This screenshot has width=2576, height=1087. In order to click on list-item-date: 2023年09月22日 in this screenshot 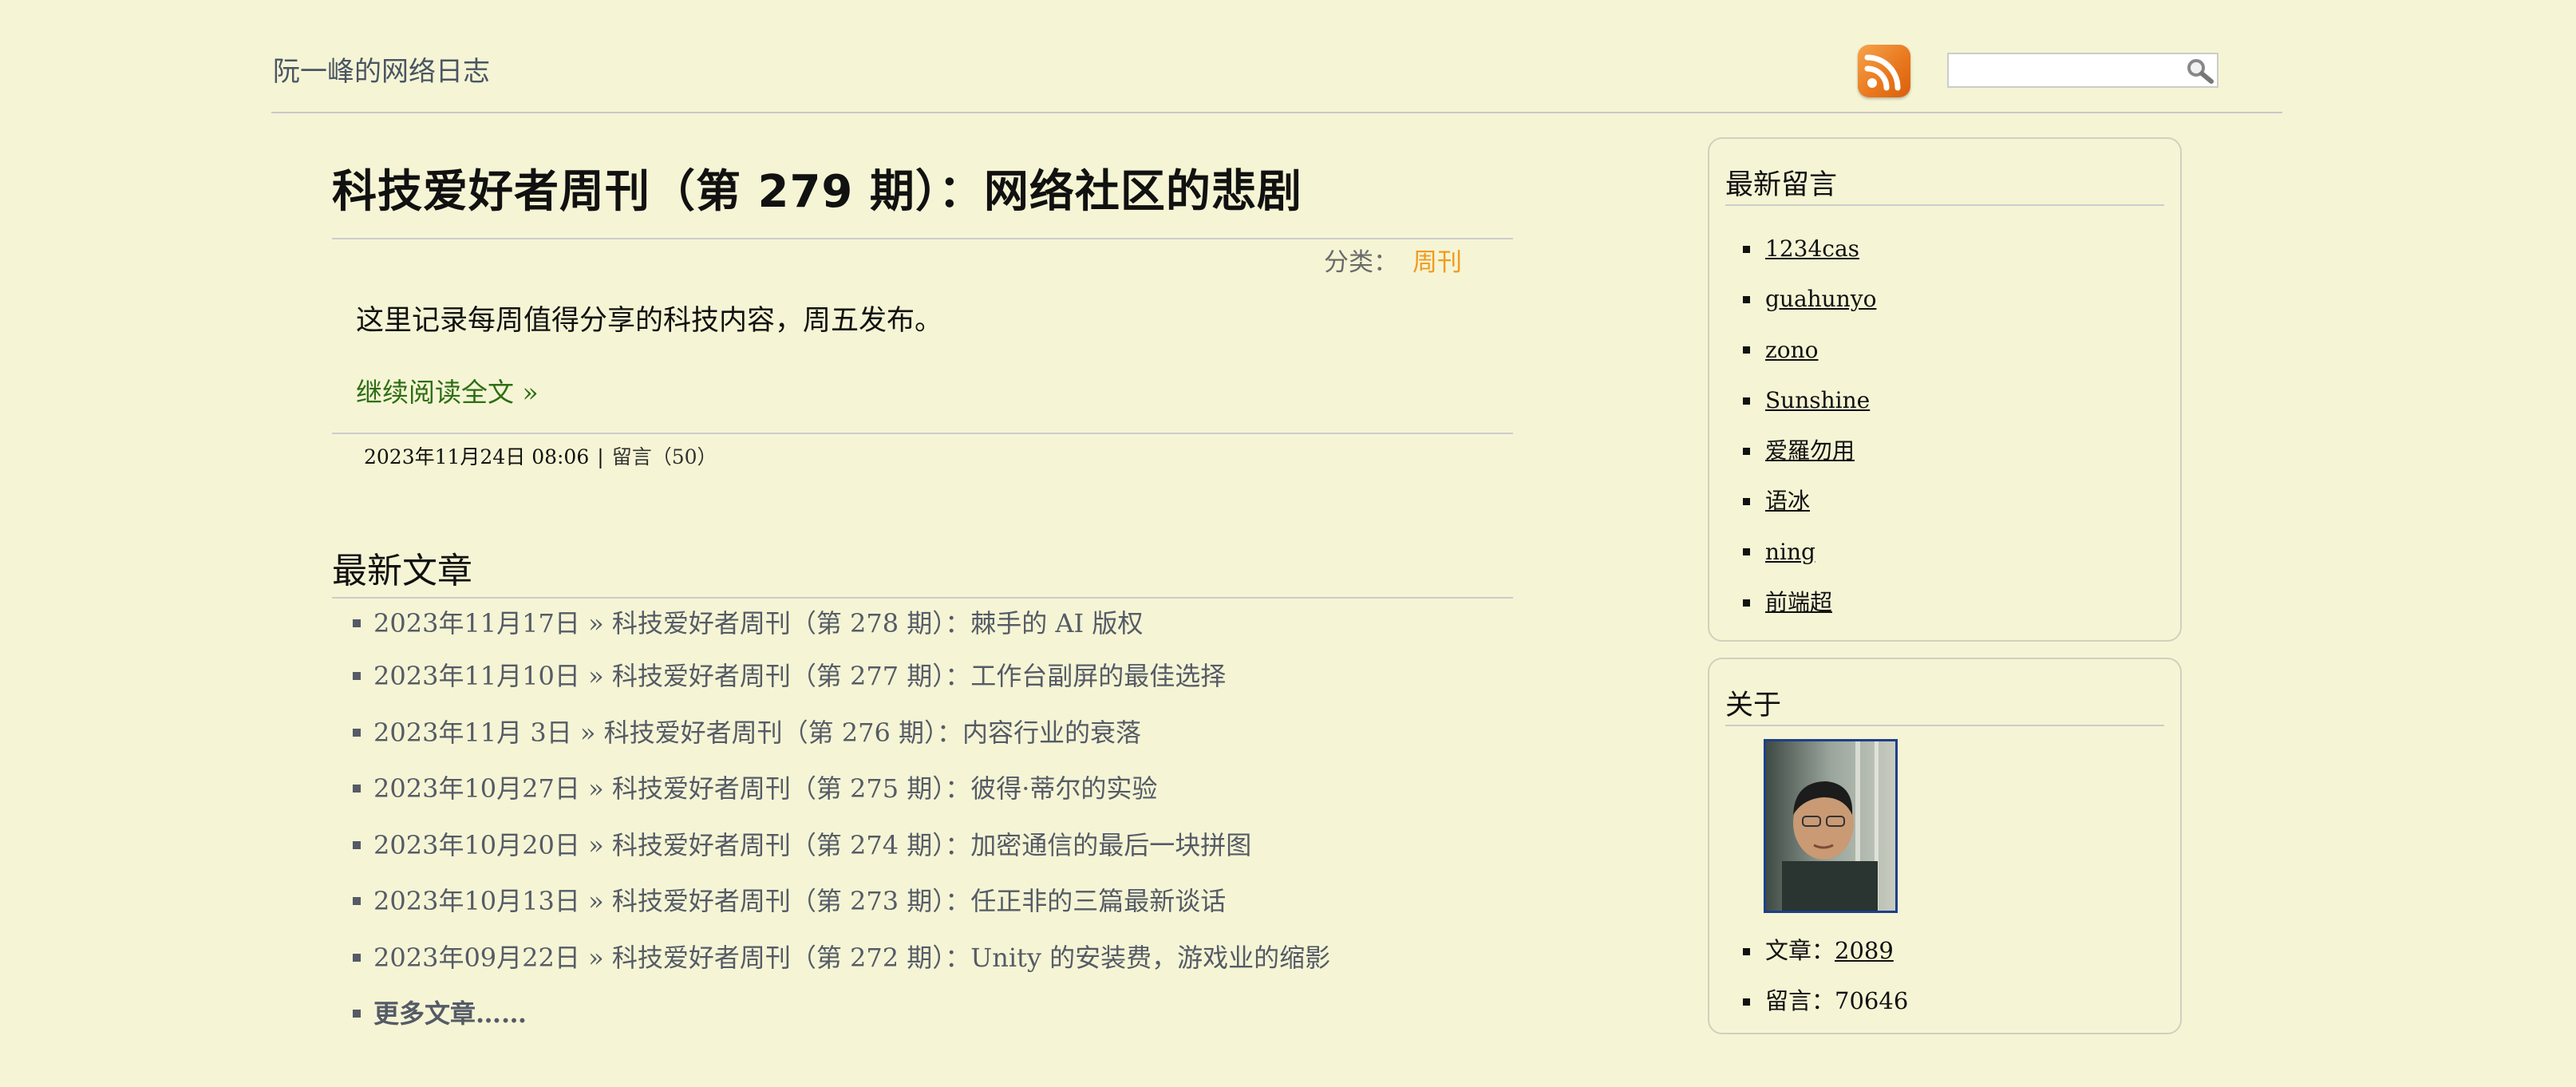, I will do `click(476, 958)`.